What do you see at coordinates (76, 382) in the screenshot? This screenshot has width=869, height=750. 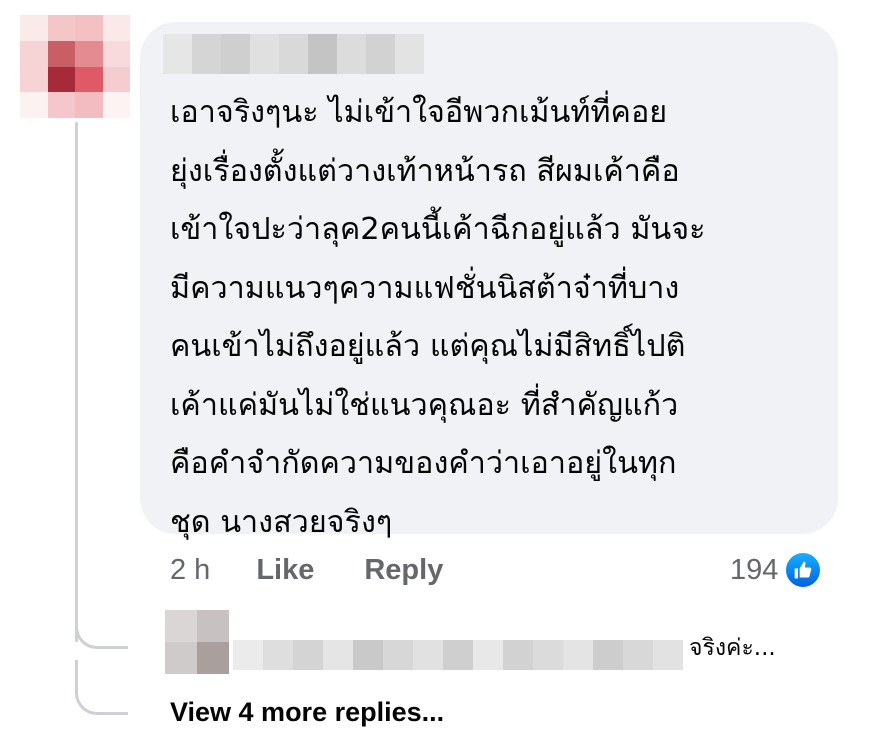 I see `thread-connector-line` at bounding box center [76, 382].